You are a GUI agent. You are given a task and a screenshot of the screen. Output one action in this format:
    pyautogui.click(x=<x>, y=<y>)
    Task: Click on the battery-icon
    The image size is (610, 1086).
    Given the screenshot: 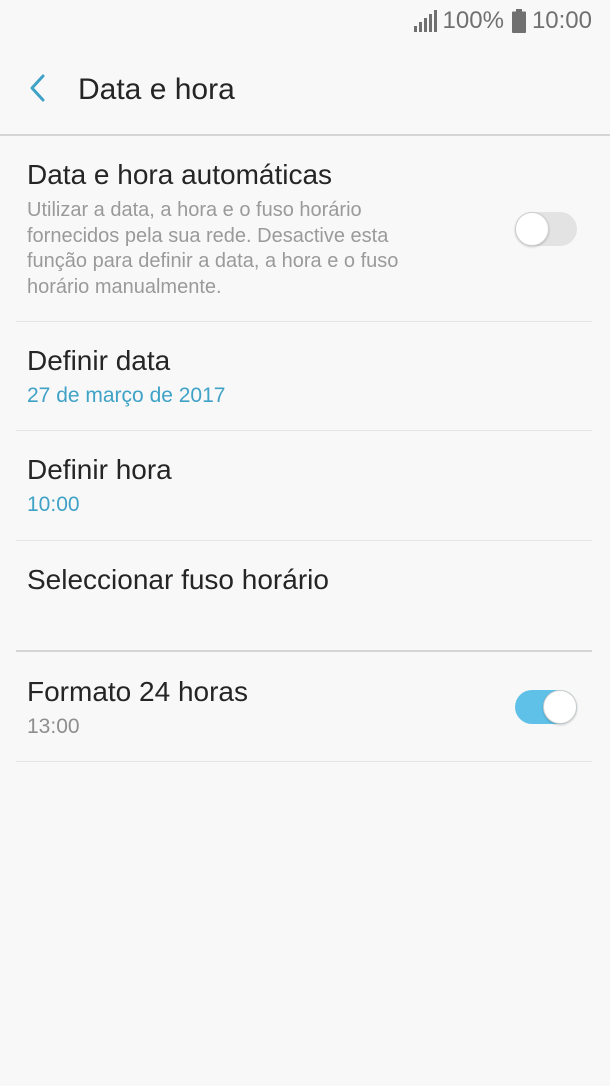 What is the action you would take?
    pyautogui.click(x=518, y=21)
    